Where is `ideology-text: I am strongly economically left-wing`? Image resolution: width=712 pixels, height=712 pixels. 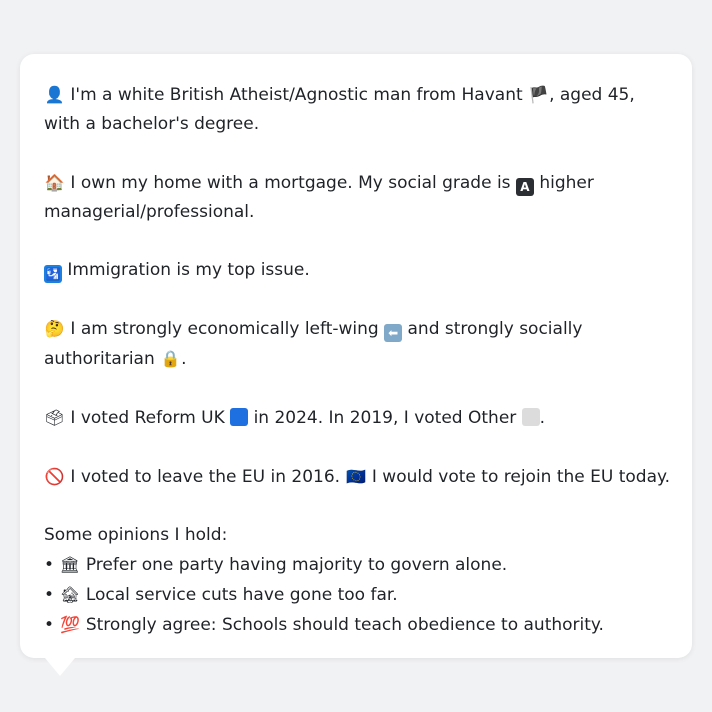
ideology-text: I am strongly economically left-wing is located at coordinates (224, 329).